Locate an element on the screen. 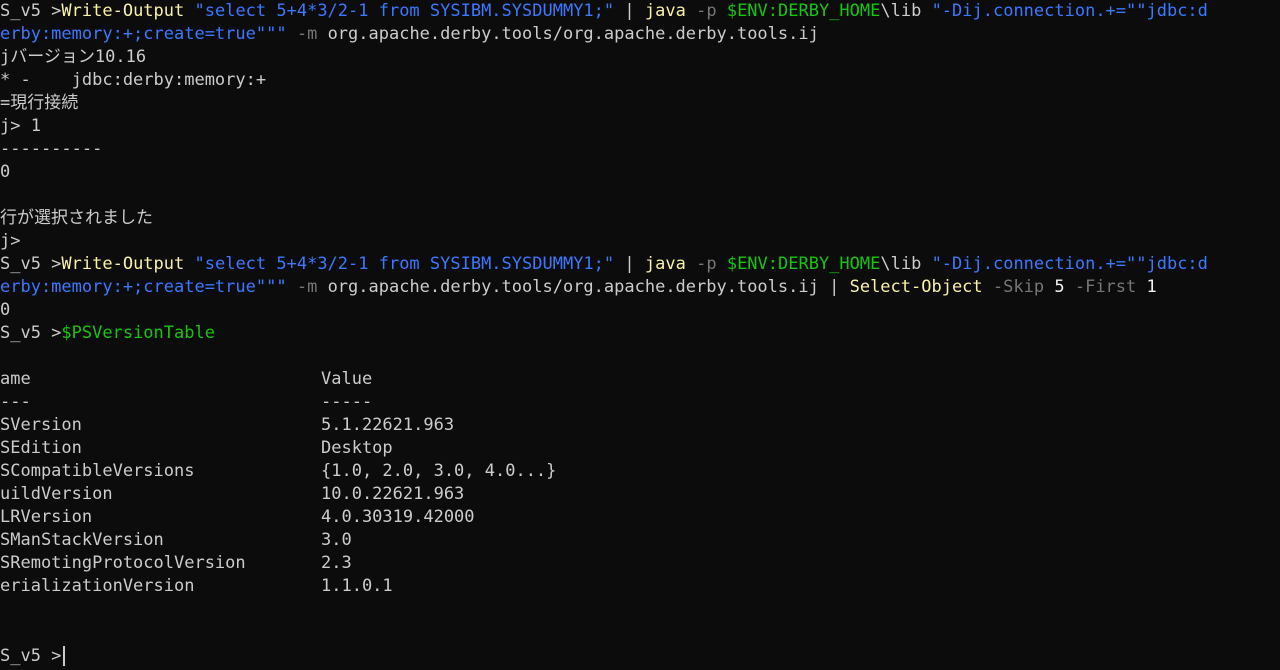 Image resolution: width=1280 pixels, height=670 pixels. row-name: SRemotingProtocolVersion is located at coordinates (123, 563).